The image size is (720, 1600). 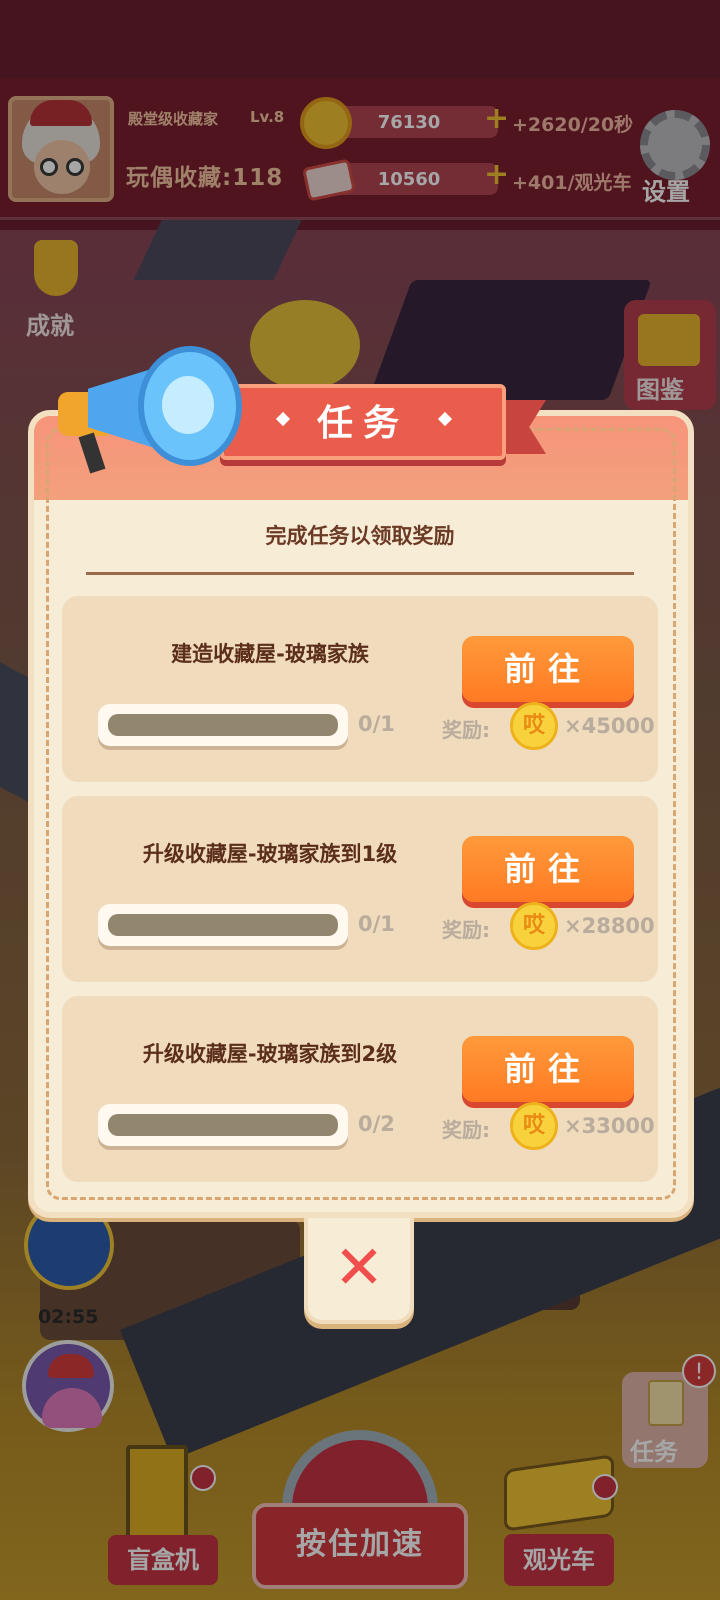 What do you see at coordinates (376, 1124) in the screenshot?
I see `task-progress-text: 0/2` at bounding box center [376, 1124].